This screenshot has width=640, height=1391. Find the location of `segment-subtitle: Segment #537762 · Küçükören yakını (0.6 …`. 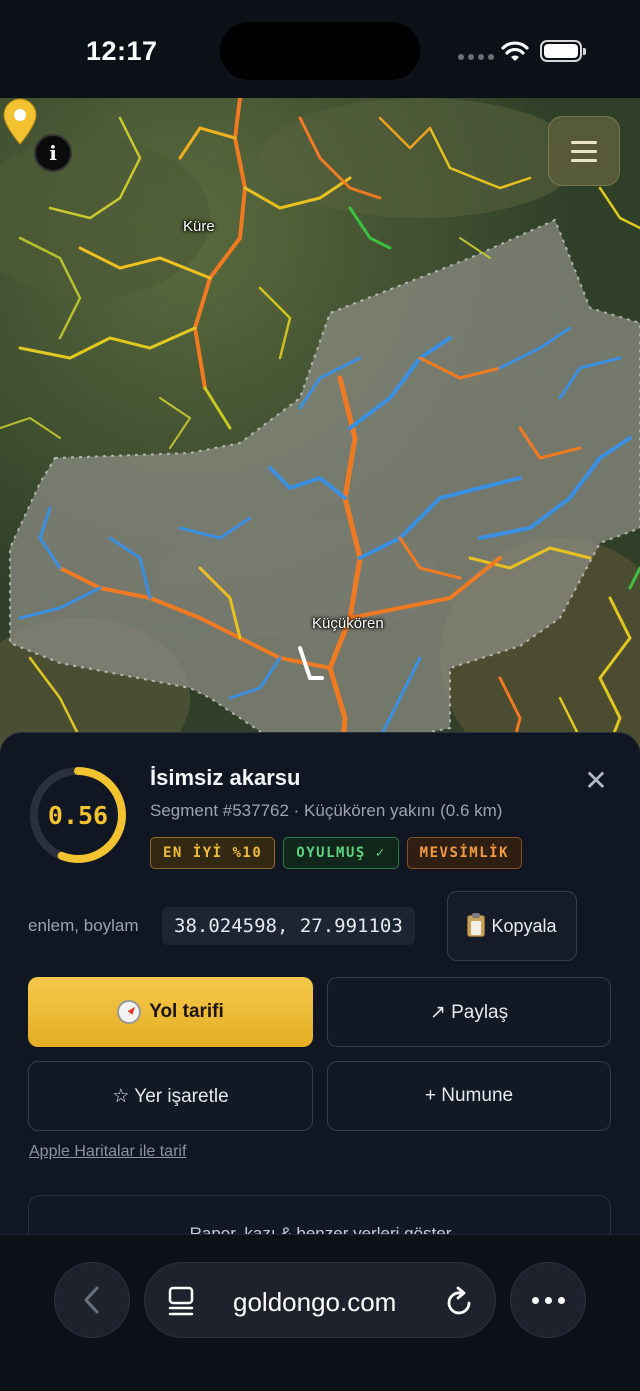

segment-subtitle: Segment #537762 · Küçükören yakını (0.6 … is located at coordinates (326, 810).